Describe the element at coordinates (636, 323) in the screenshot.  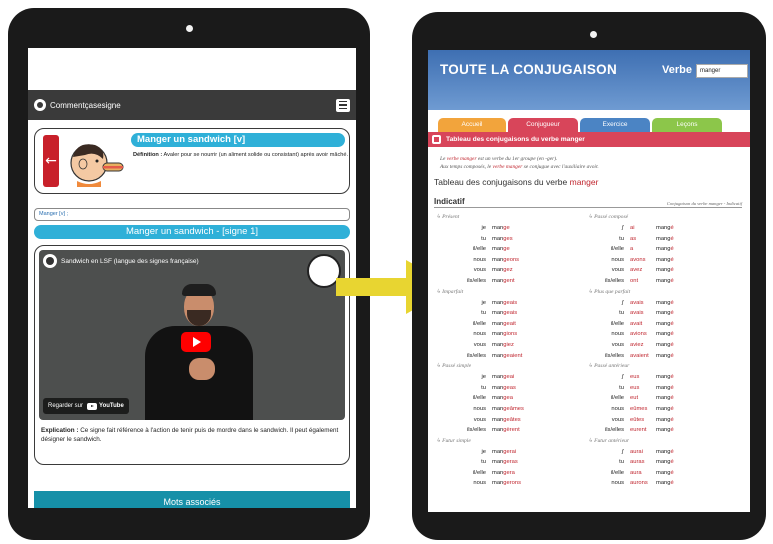
I see `auxiliary: avait` at that location.